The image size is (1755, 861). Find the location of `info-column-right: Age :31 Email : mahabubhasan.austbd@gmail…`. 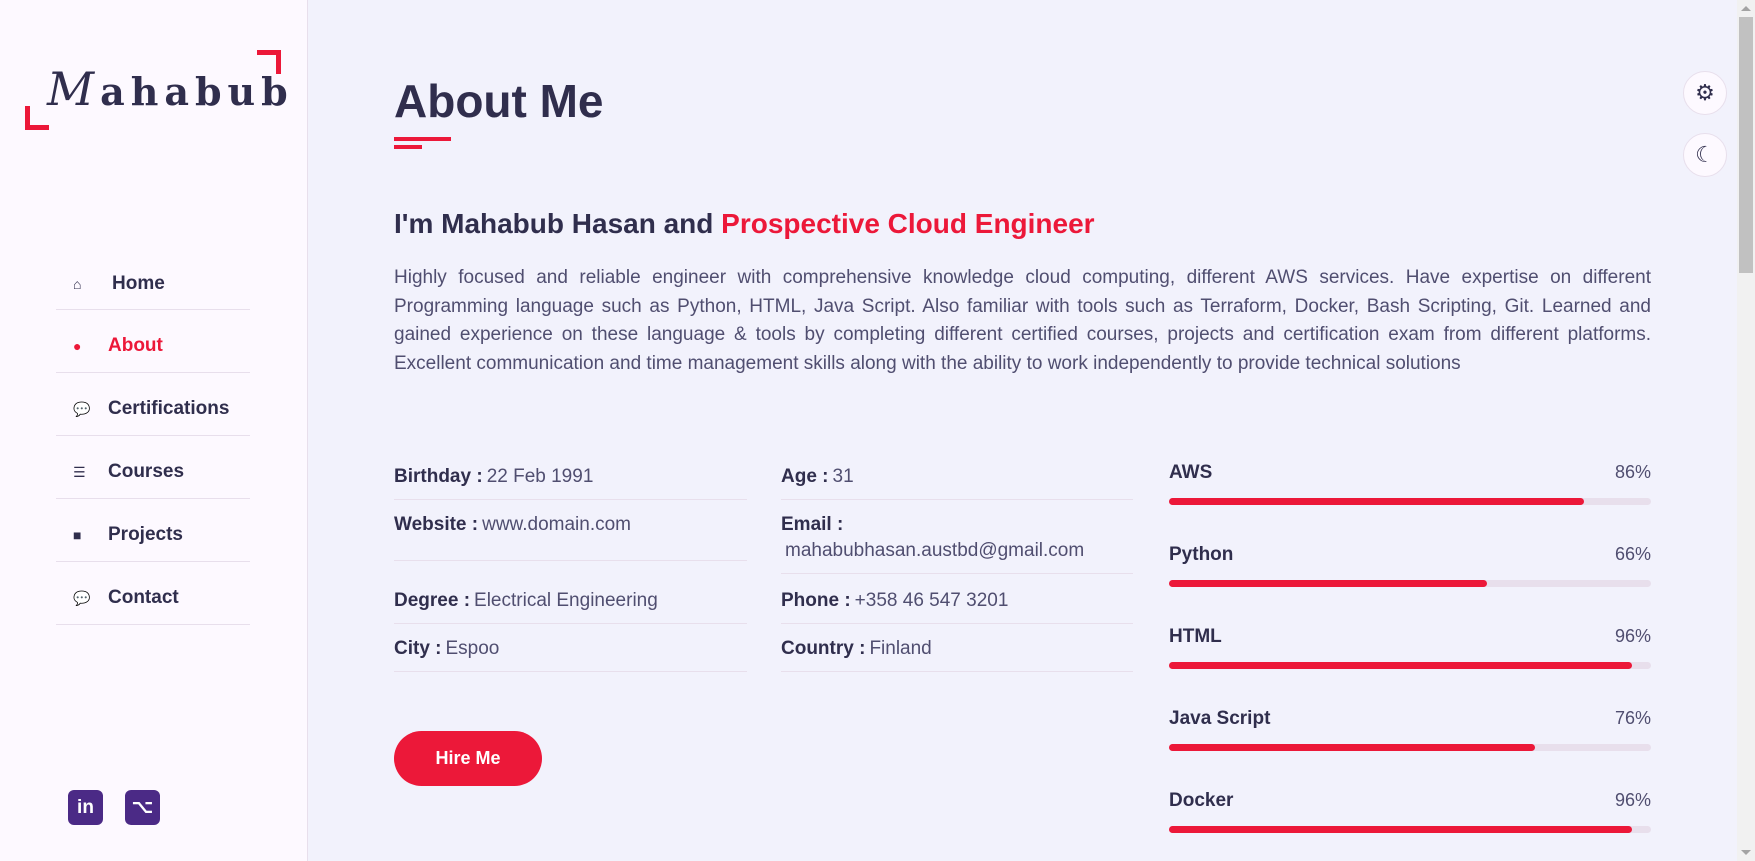

info-column-right: Age :31 Email : mahabubhasan.austbd@gmail… is located at coordinates (957, 562).